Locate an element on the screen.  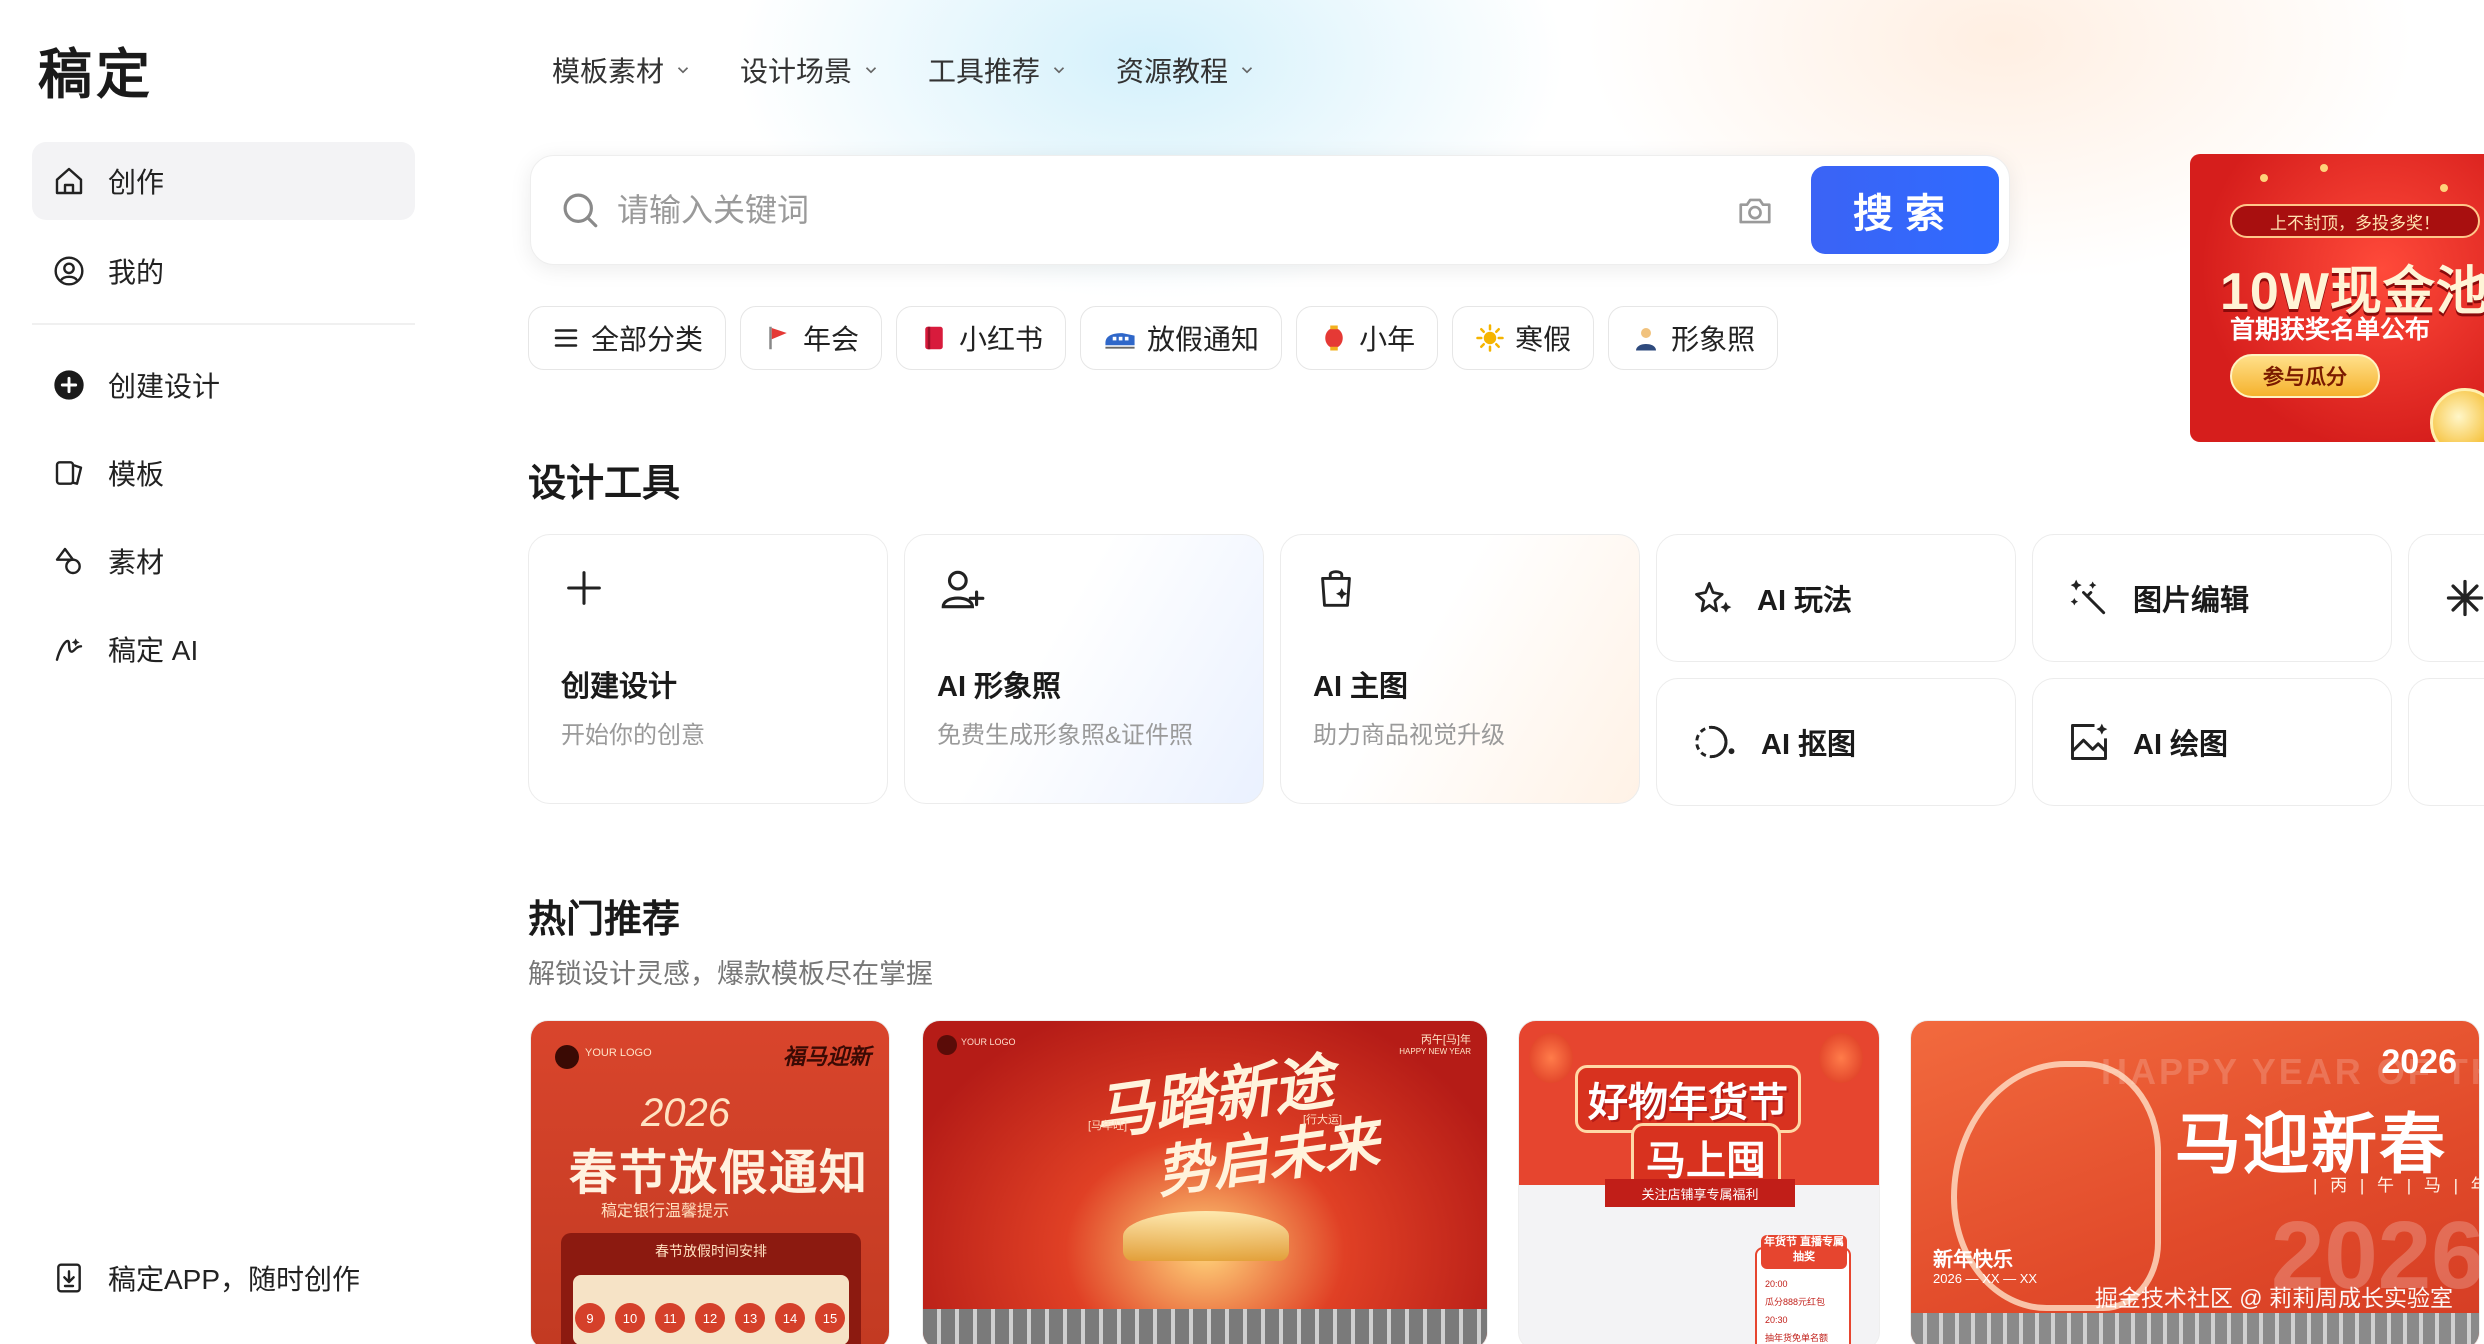
promo-subtitle: 首期获奖名单公布 is located at coordinates (2330, 330).